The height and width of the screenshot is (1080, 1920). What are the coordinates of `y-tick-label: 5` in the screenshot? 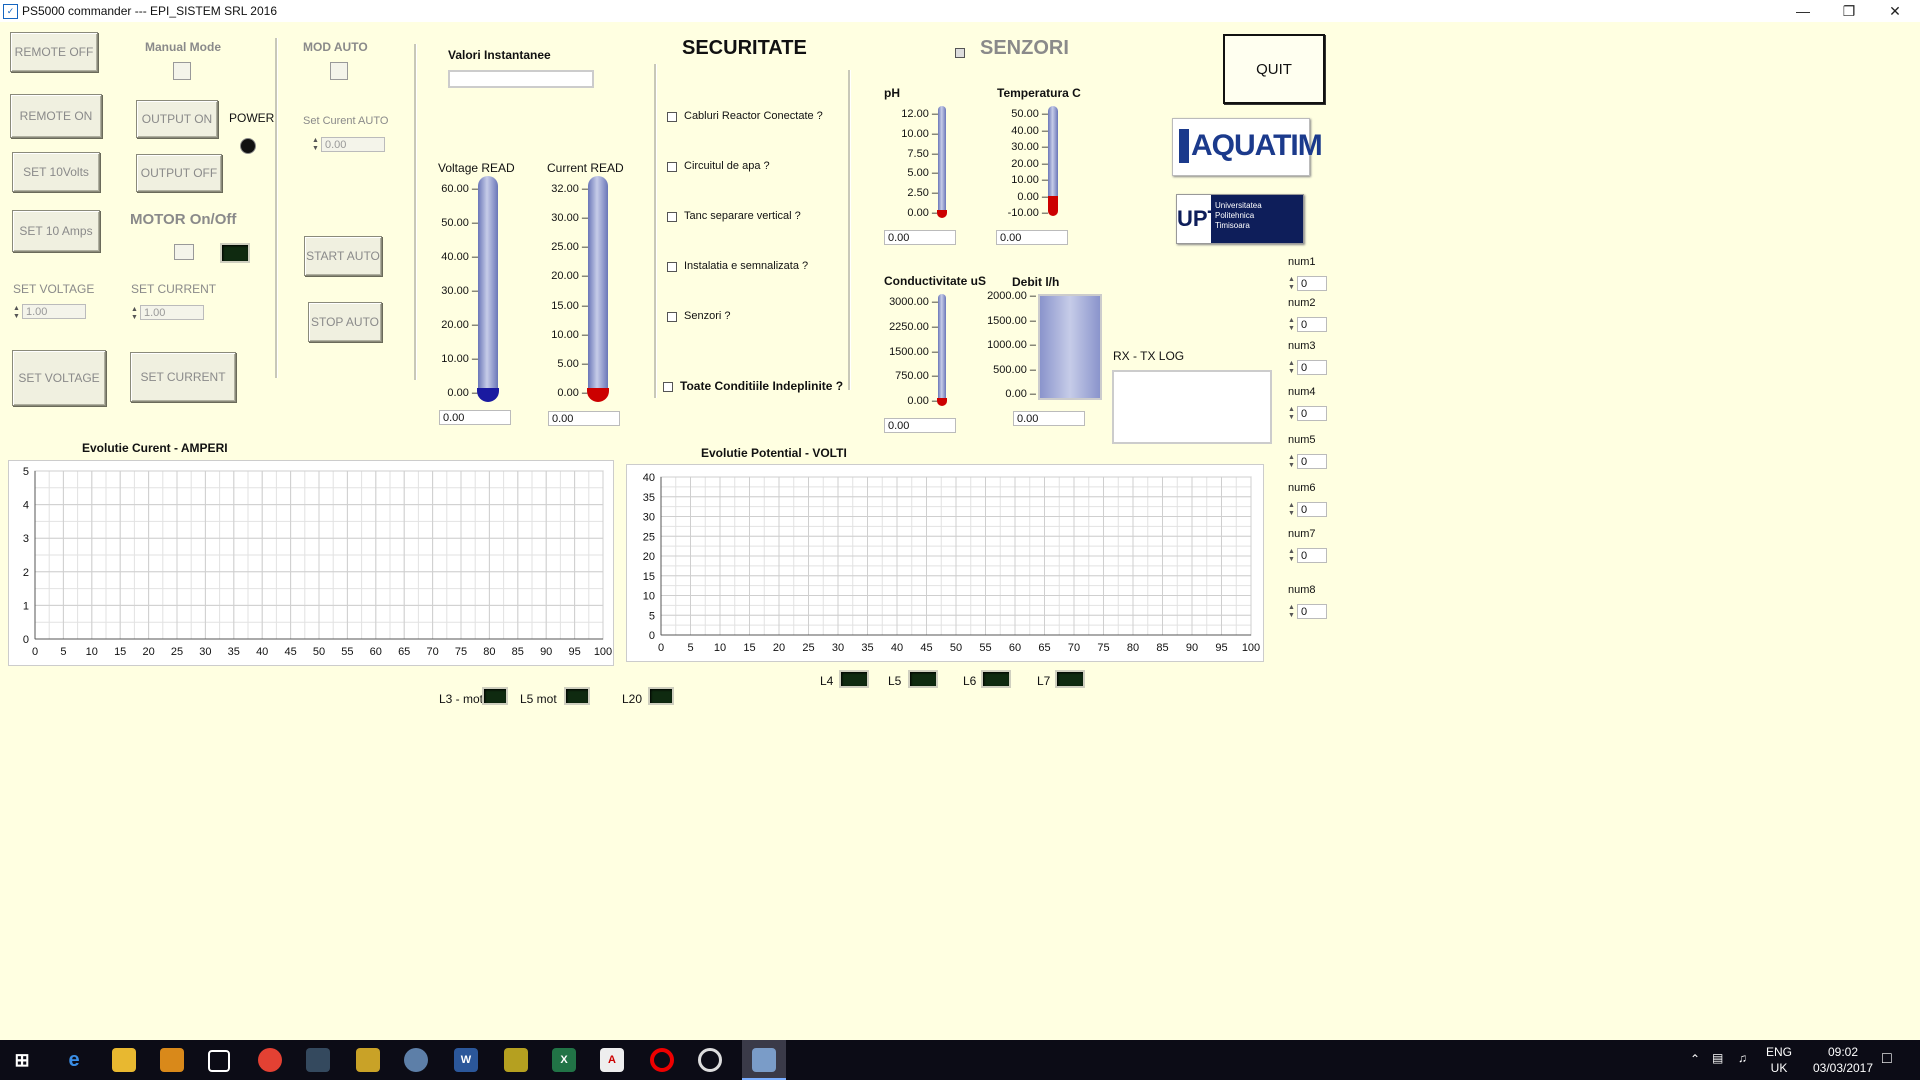 It's located at (652, 616).